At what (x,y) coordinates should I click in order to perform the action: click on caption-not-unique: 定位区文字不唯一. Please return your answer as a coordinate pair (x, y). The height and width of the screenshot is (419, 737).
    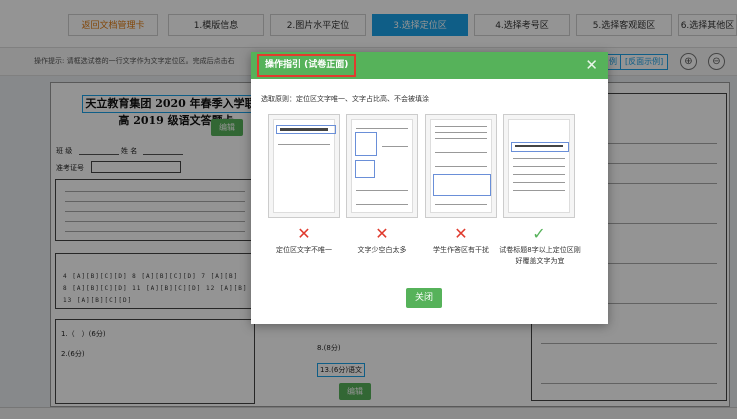
    Looking at the image, I should click on (304, 250).